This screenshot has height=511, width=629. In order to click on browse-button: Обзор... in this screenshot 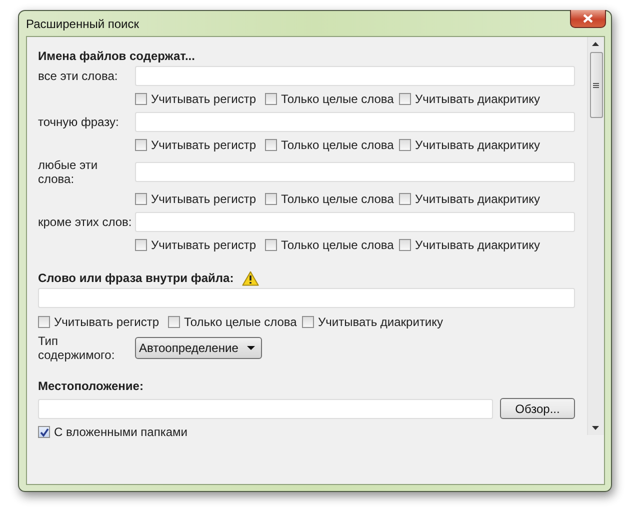, I will do `click(537, 408)`.